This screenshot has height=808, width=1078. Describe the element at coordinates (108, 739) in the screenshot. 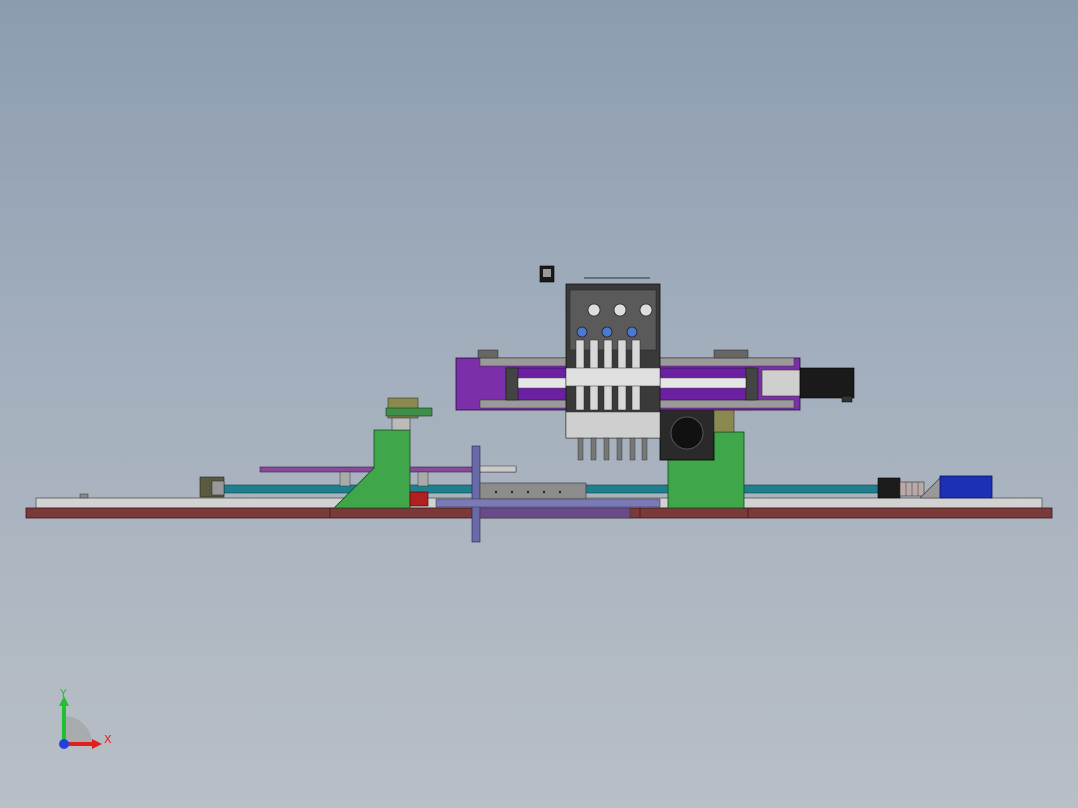

I see `axis-x-label: X` at that location.